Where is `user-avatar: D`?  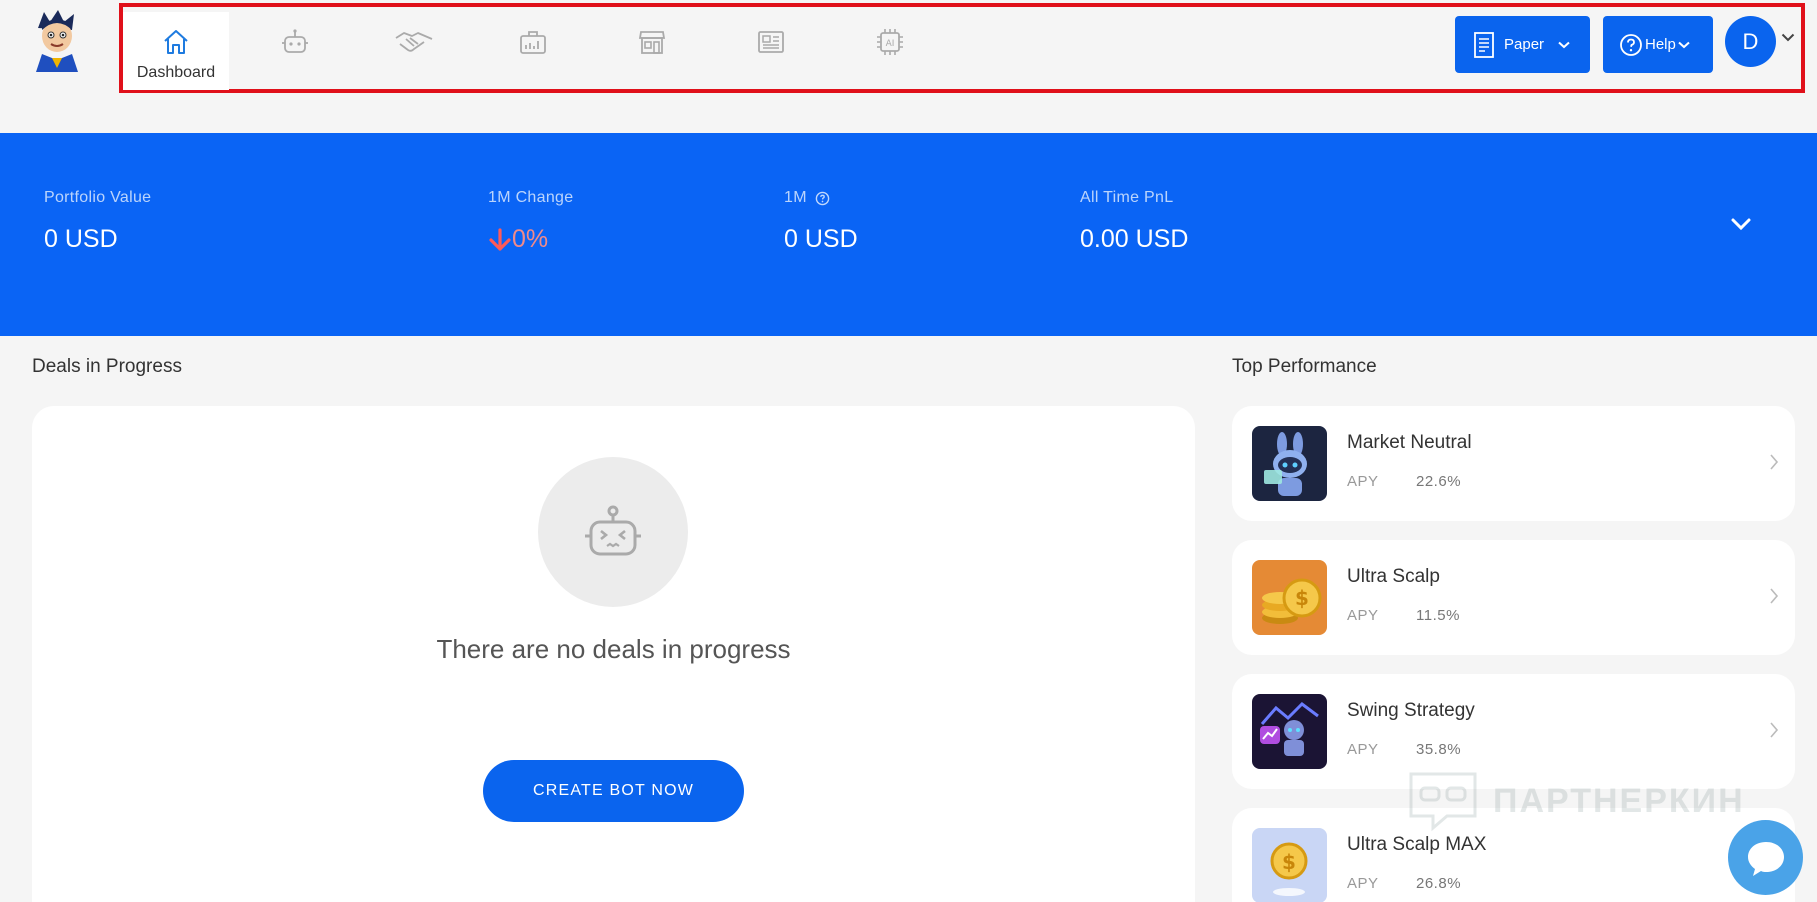
user-avatar: D is located at coordinates (1750, 41).